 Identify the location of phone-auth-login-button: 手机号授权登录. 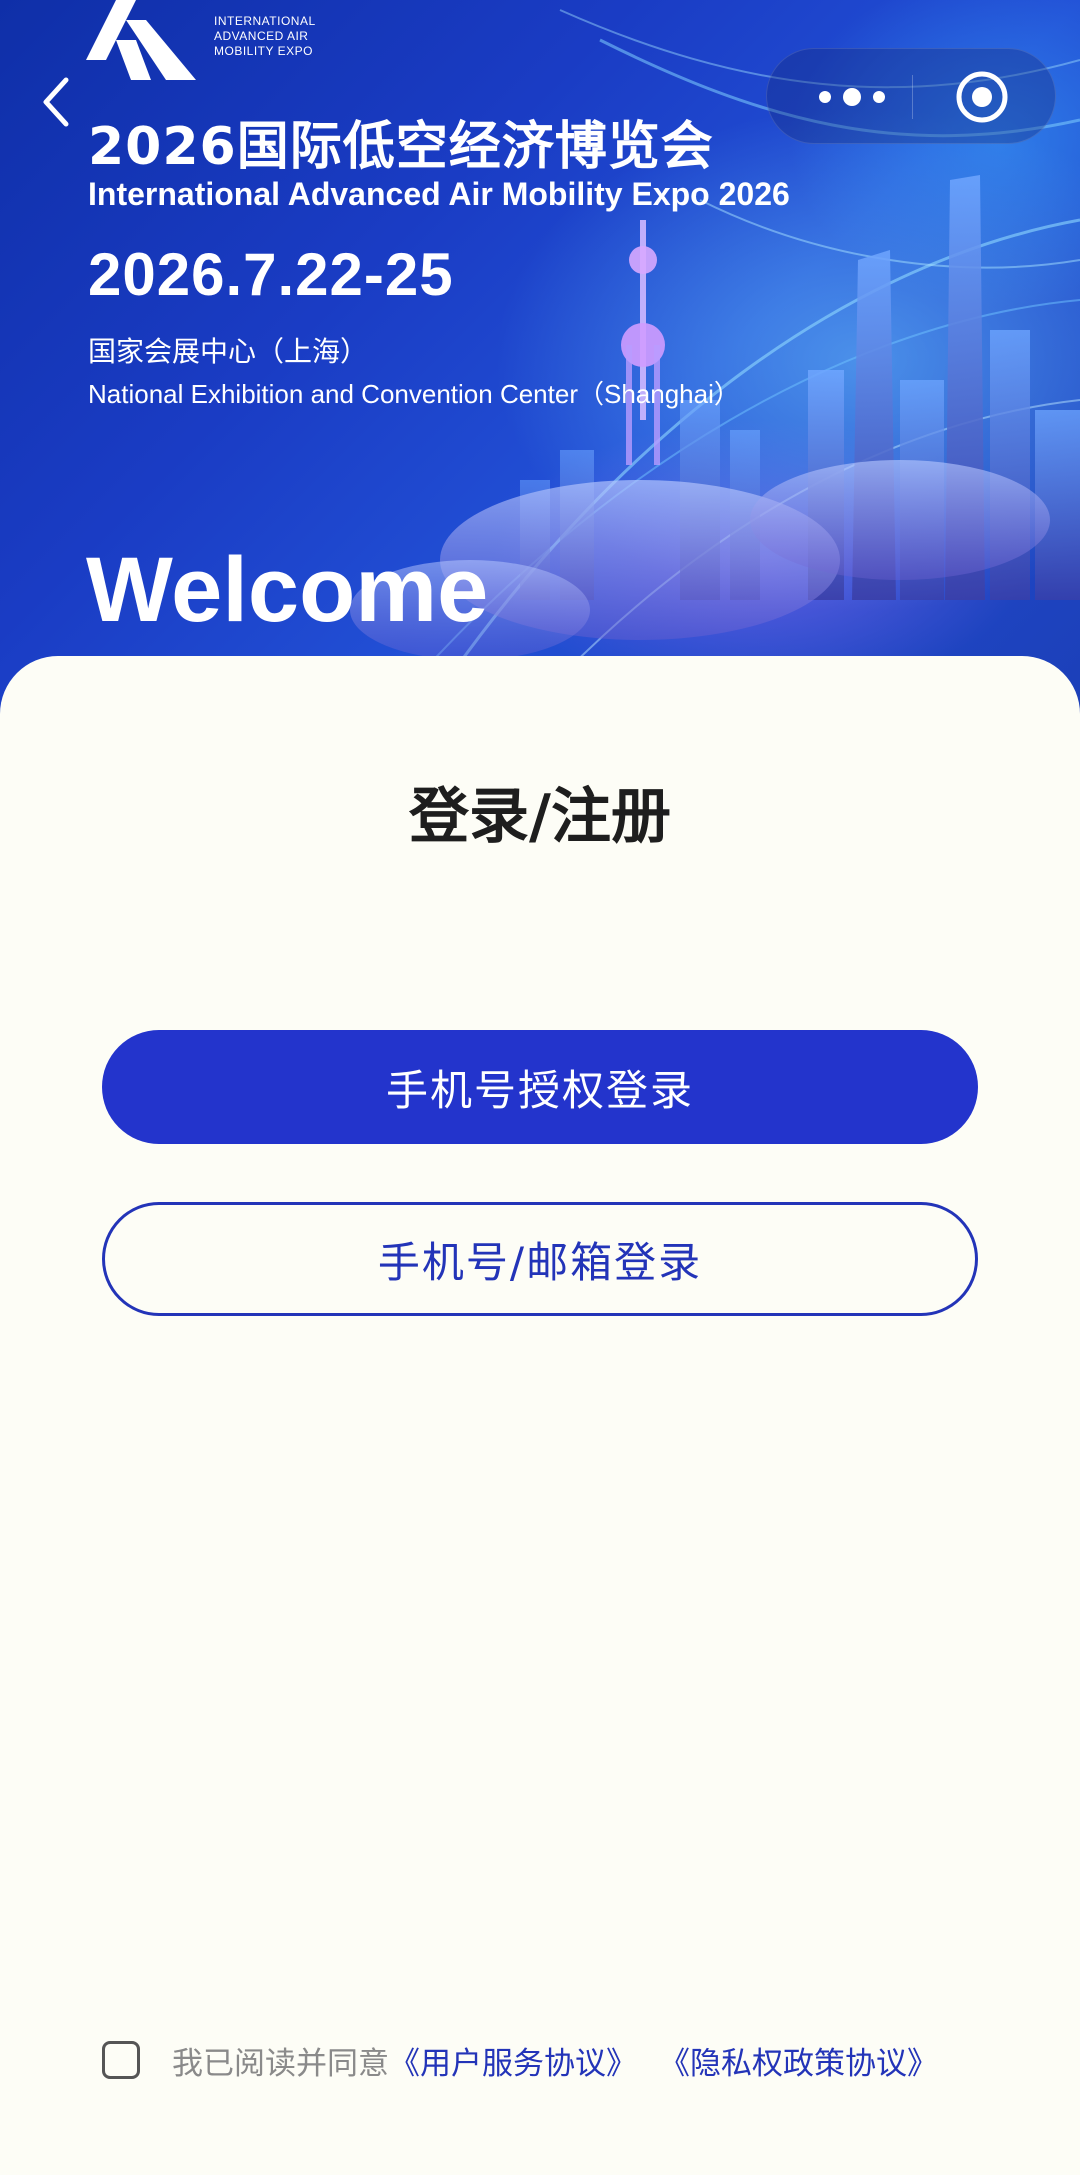
(540, 1087).